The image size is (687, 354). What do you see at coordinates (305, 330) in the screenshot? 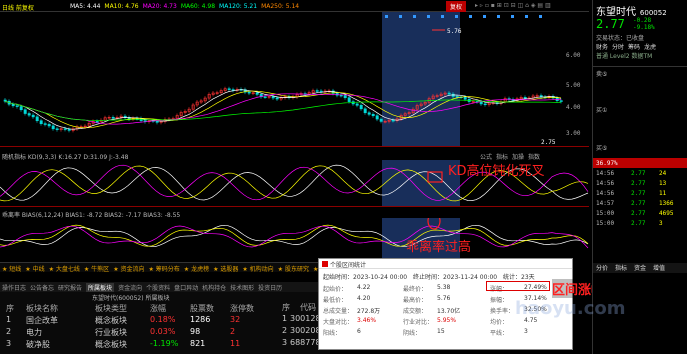
I see `right-row-code: 300208` at bounding box center [305, 330].